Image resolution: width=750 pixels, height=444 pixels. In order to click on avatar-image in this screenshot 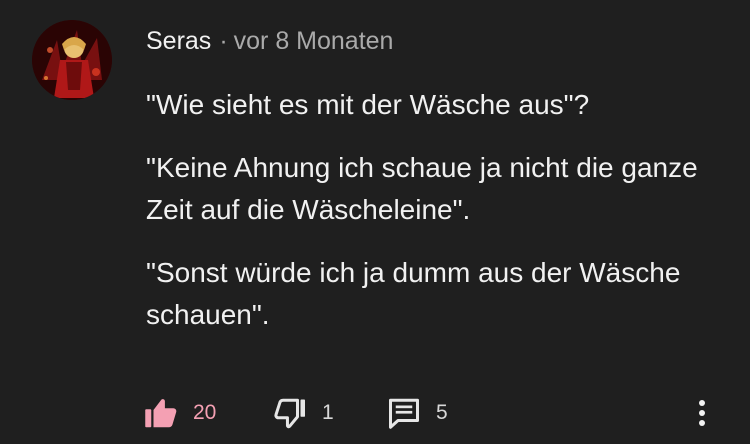, I will do `click(72, 60)`.